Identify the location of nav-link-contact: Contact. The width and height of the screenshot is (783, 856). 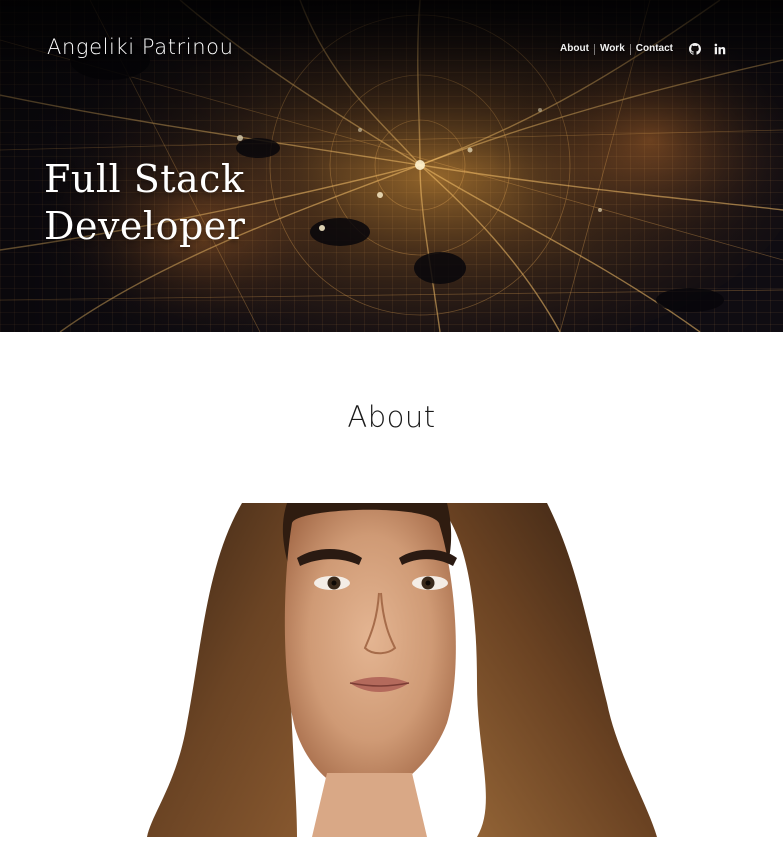
(654, 49).